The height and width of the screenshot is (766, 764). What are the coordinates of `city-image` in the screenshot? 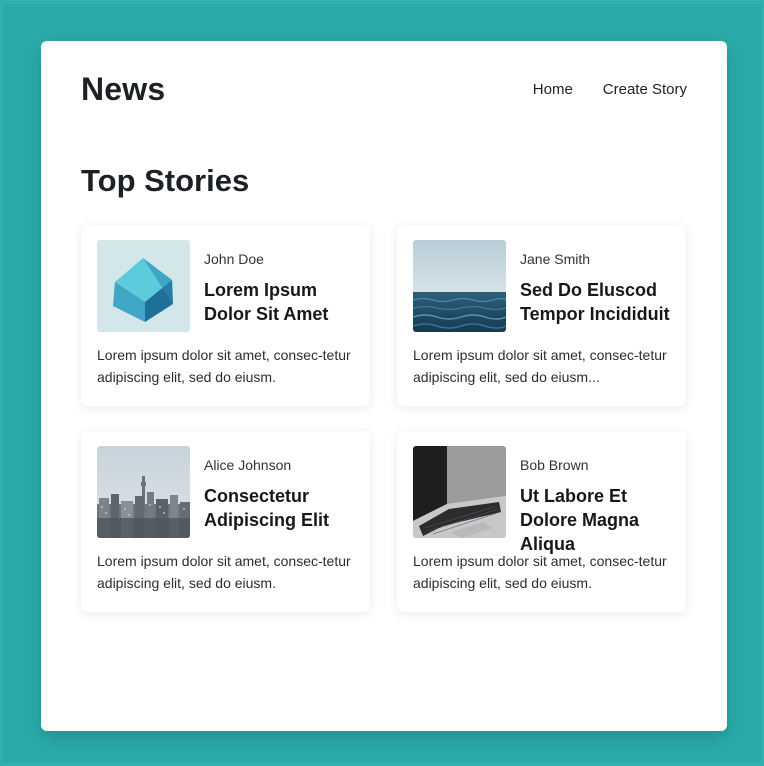 It's located at (143, 492).